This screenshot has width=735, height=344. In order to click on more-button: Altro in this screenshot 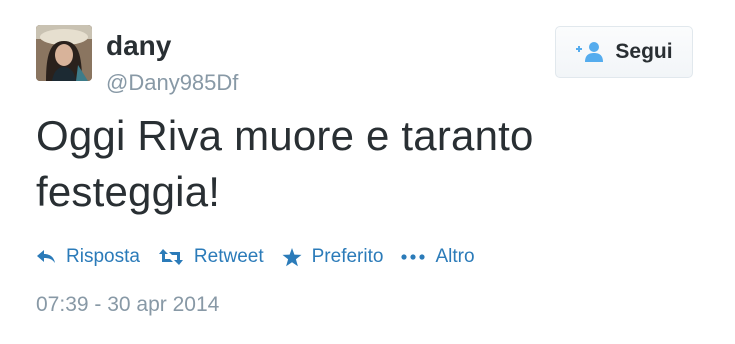, I will do `click(438, 257)`.